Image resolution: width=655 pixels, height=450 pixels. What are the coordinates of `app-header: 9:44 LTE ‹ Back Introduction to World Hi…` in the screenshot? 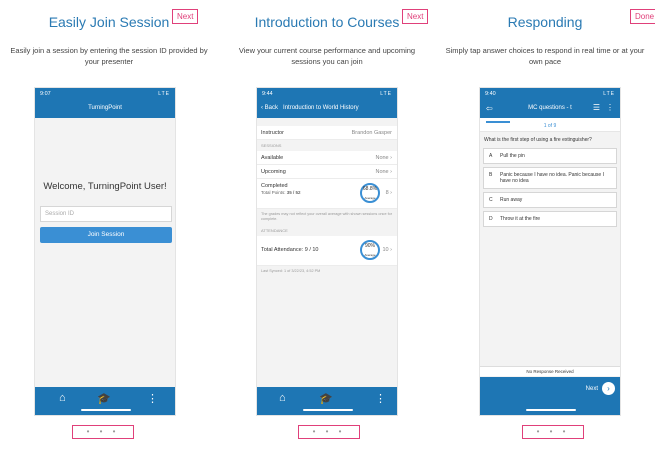 It's located at (327, 103).